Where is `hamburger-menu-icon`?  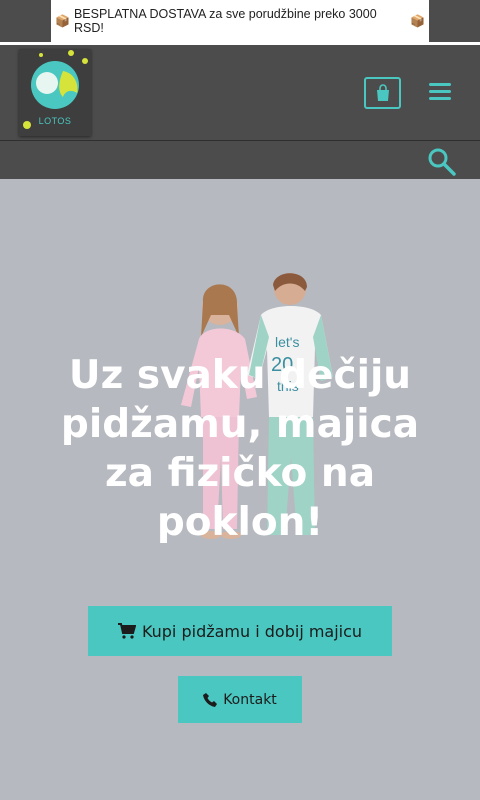
hamburger-menu-icon is located at coordinates (440, 93).